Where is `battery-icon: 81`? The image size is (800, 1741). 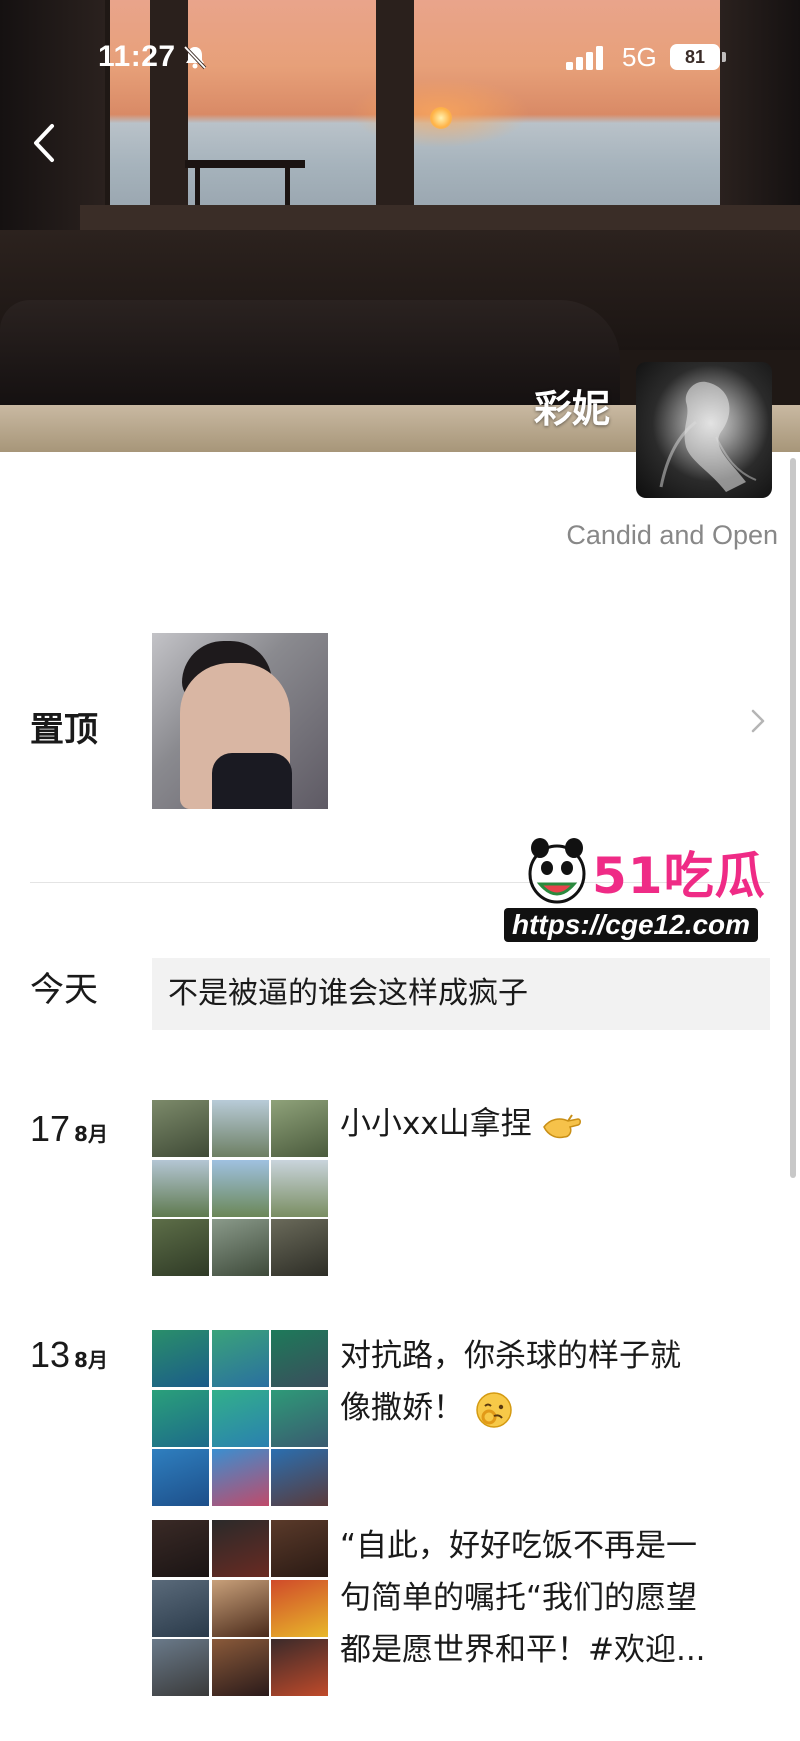
battery-icon: 81 is located at coordinates (695, 57).